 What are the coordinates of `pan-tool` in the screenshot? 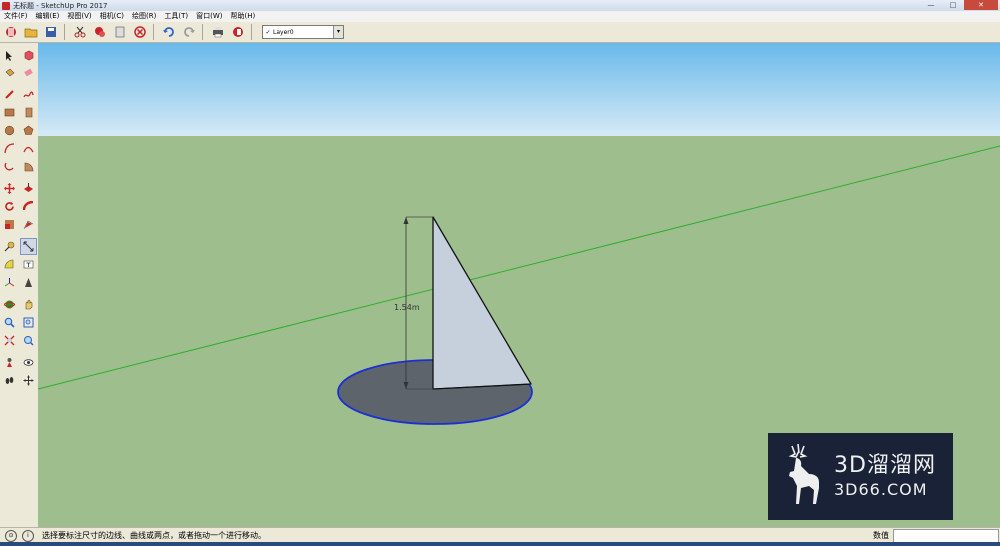 It's located at (28, 304).